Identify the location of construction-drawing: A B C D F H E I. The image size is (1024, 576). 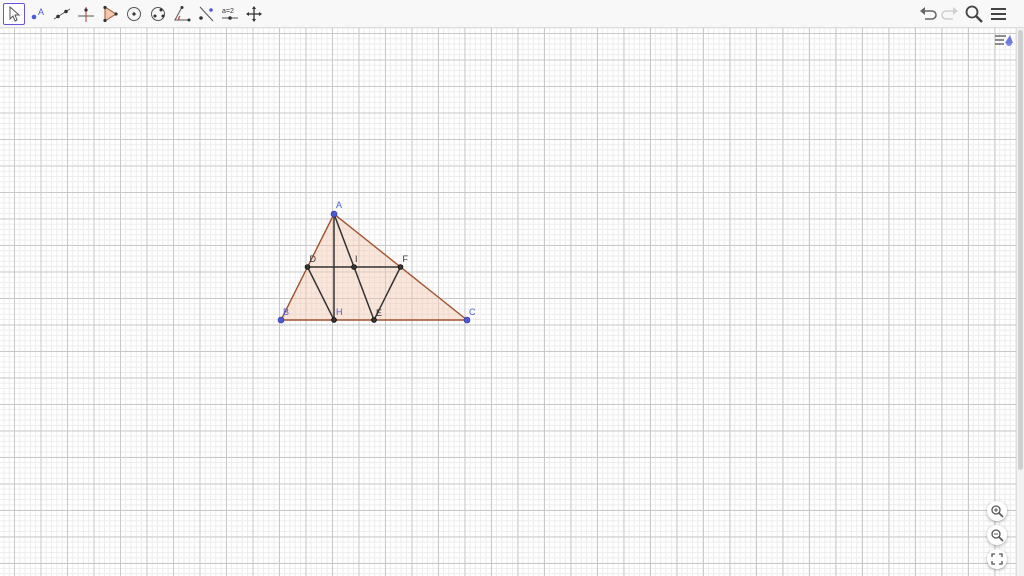
(376, 262).